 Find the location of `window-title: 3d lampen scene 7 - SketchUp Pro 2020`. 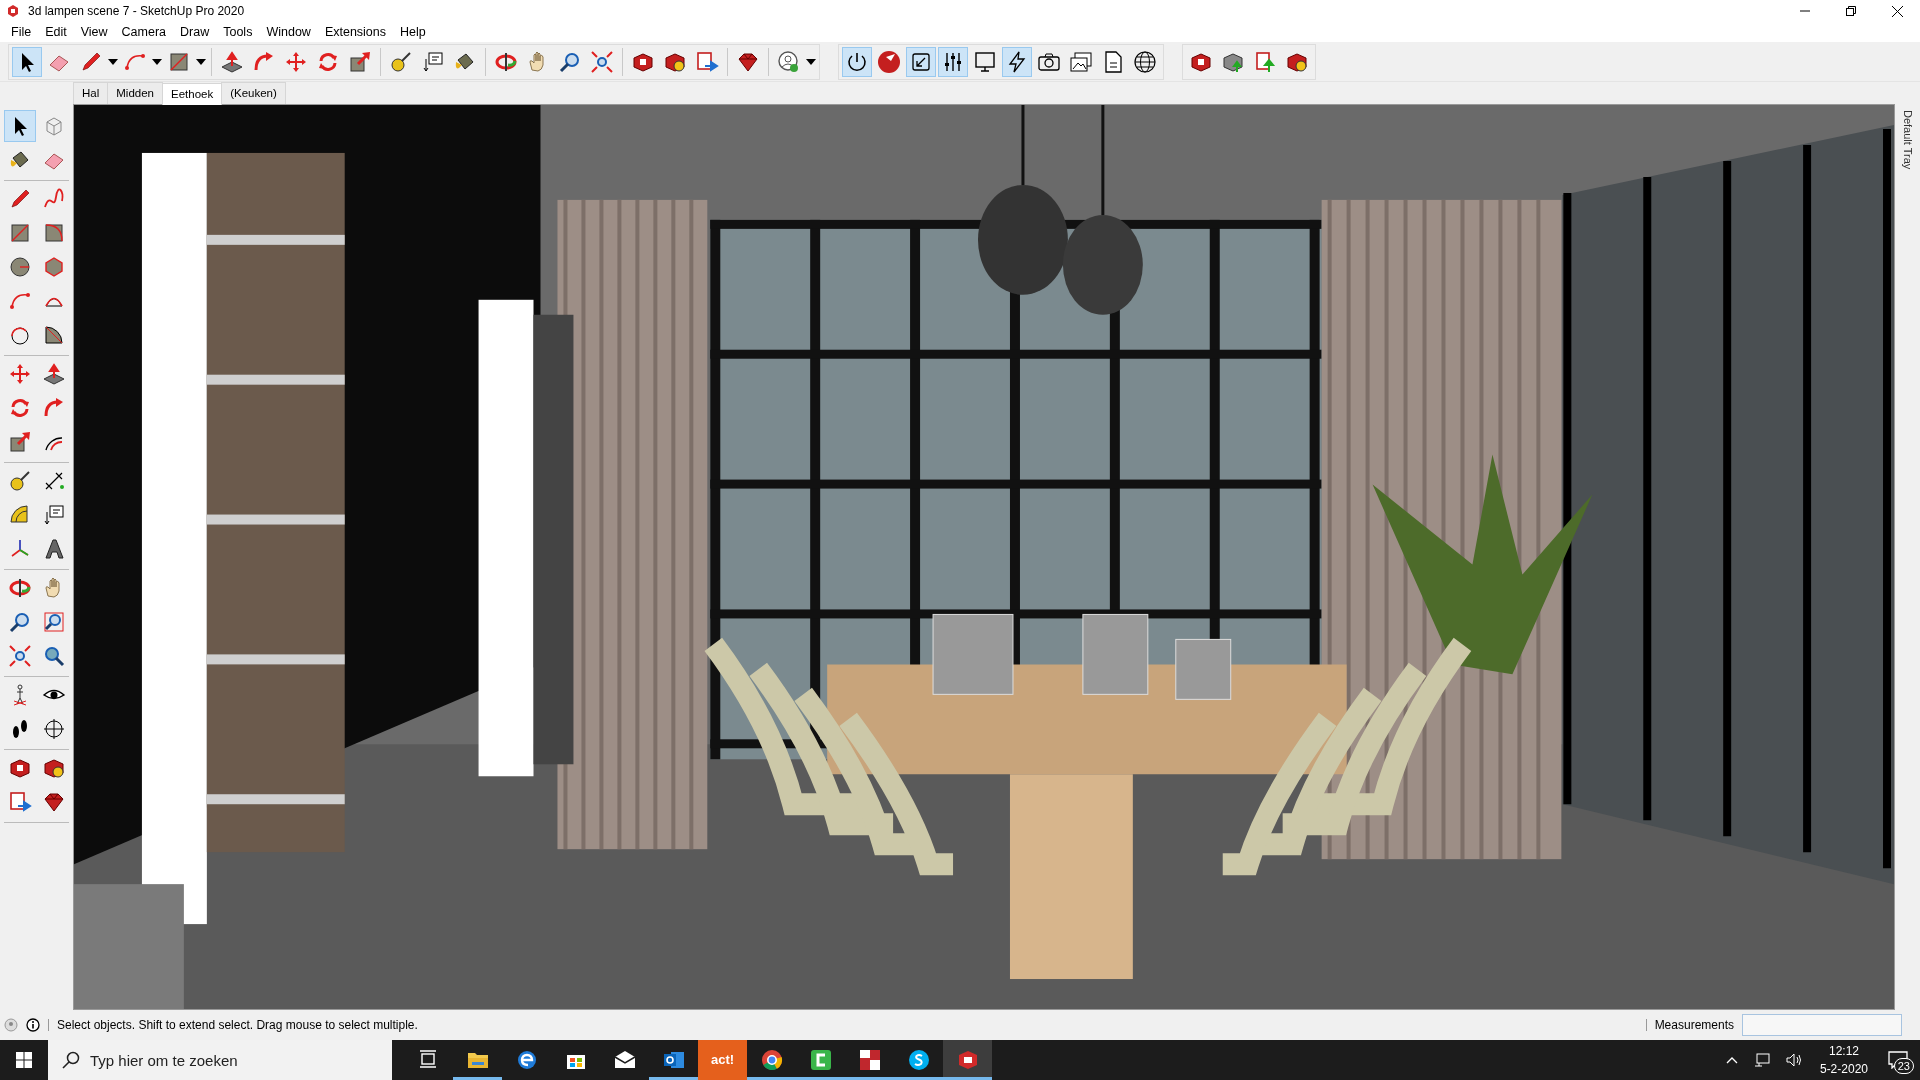

window-title: 3d lampen scene 7 - SketchUp Pro 2020 is located at coordinates (136, 11).